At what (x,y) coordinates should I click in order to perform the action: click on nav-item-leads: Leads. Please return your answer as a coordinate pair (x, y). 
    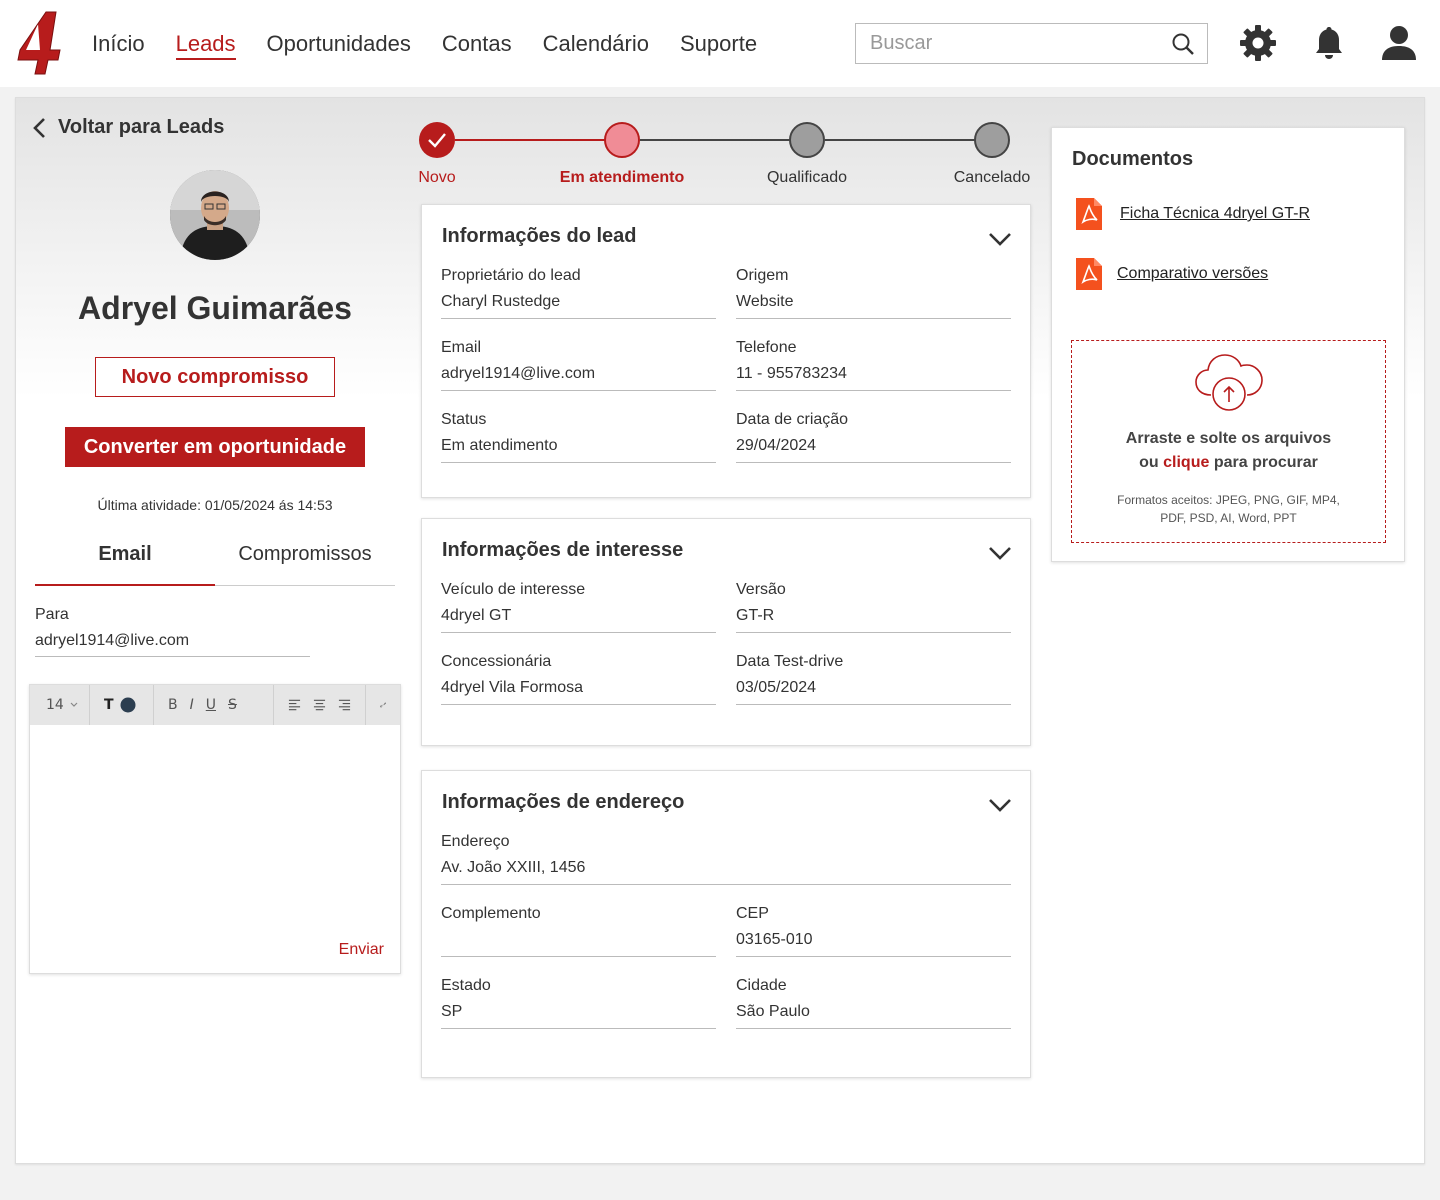
    Looking at the image, I should click on (205, 45).